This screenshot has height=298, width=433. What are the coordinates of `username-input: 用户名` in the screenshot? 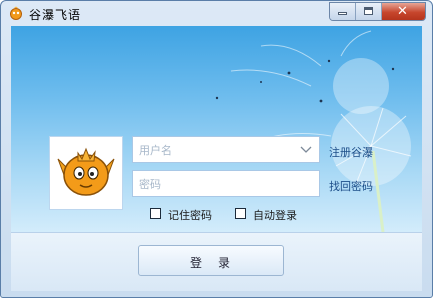 It's located at (226, 149).